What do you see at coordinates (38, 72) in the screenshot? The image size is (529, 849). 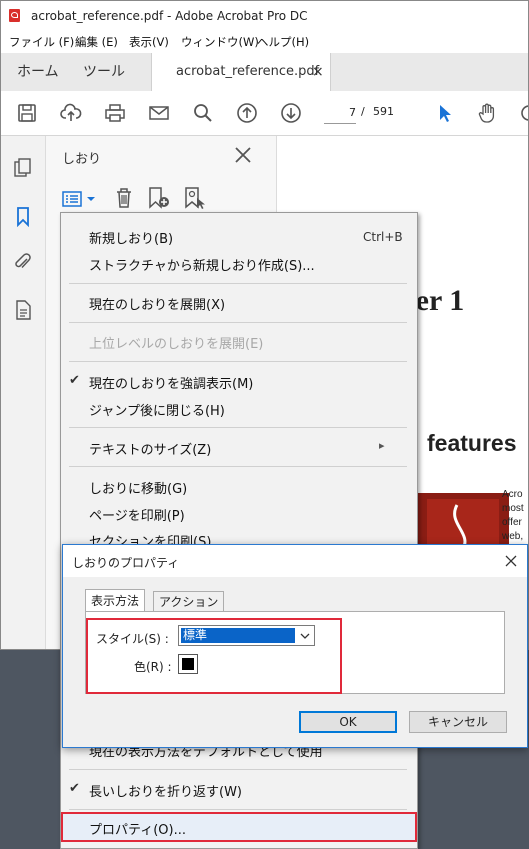 I see `tab-home: ホーム` at bounding box center [38, 72].